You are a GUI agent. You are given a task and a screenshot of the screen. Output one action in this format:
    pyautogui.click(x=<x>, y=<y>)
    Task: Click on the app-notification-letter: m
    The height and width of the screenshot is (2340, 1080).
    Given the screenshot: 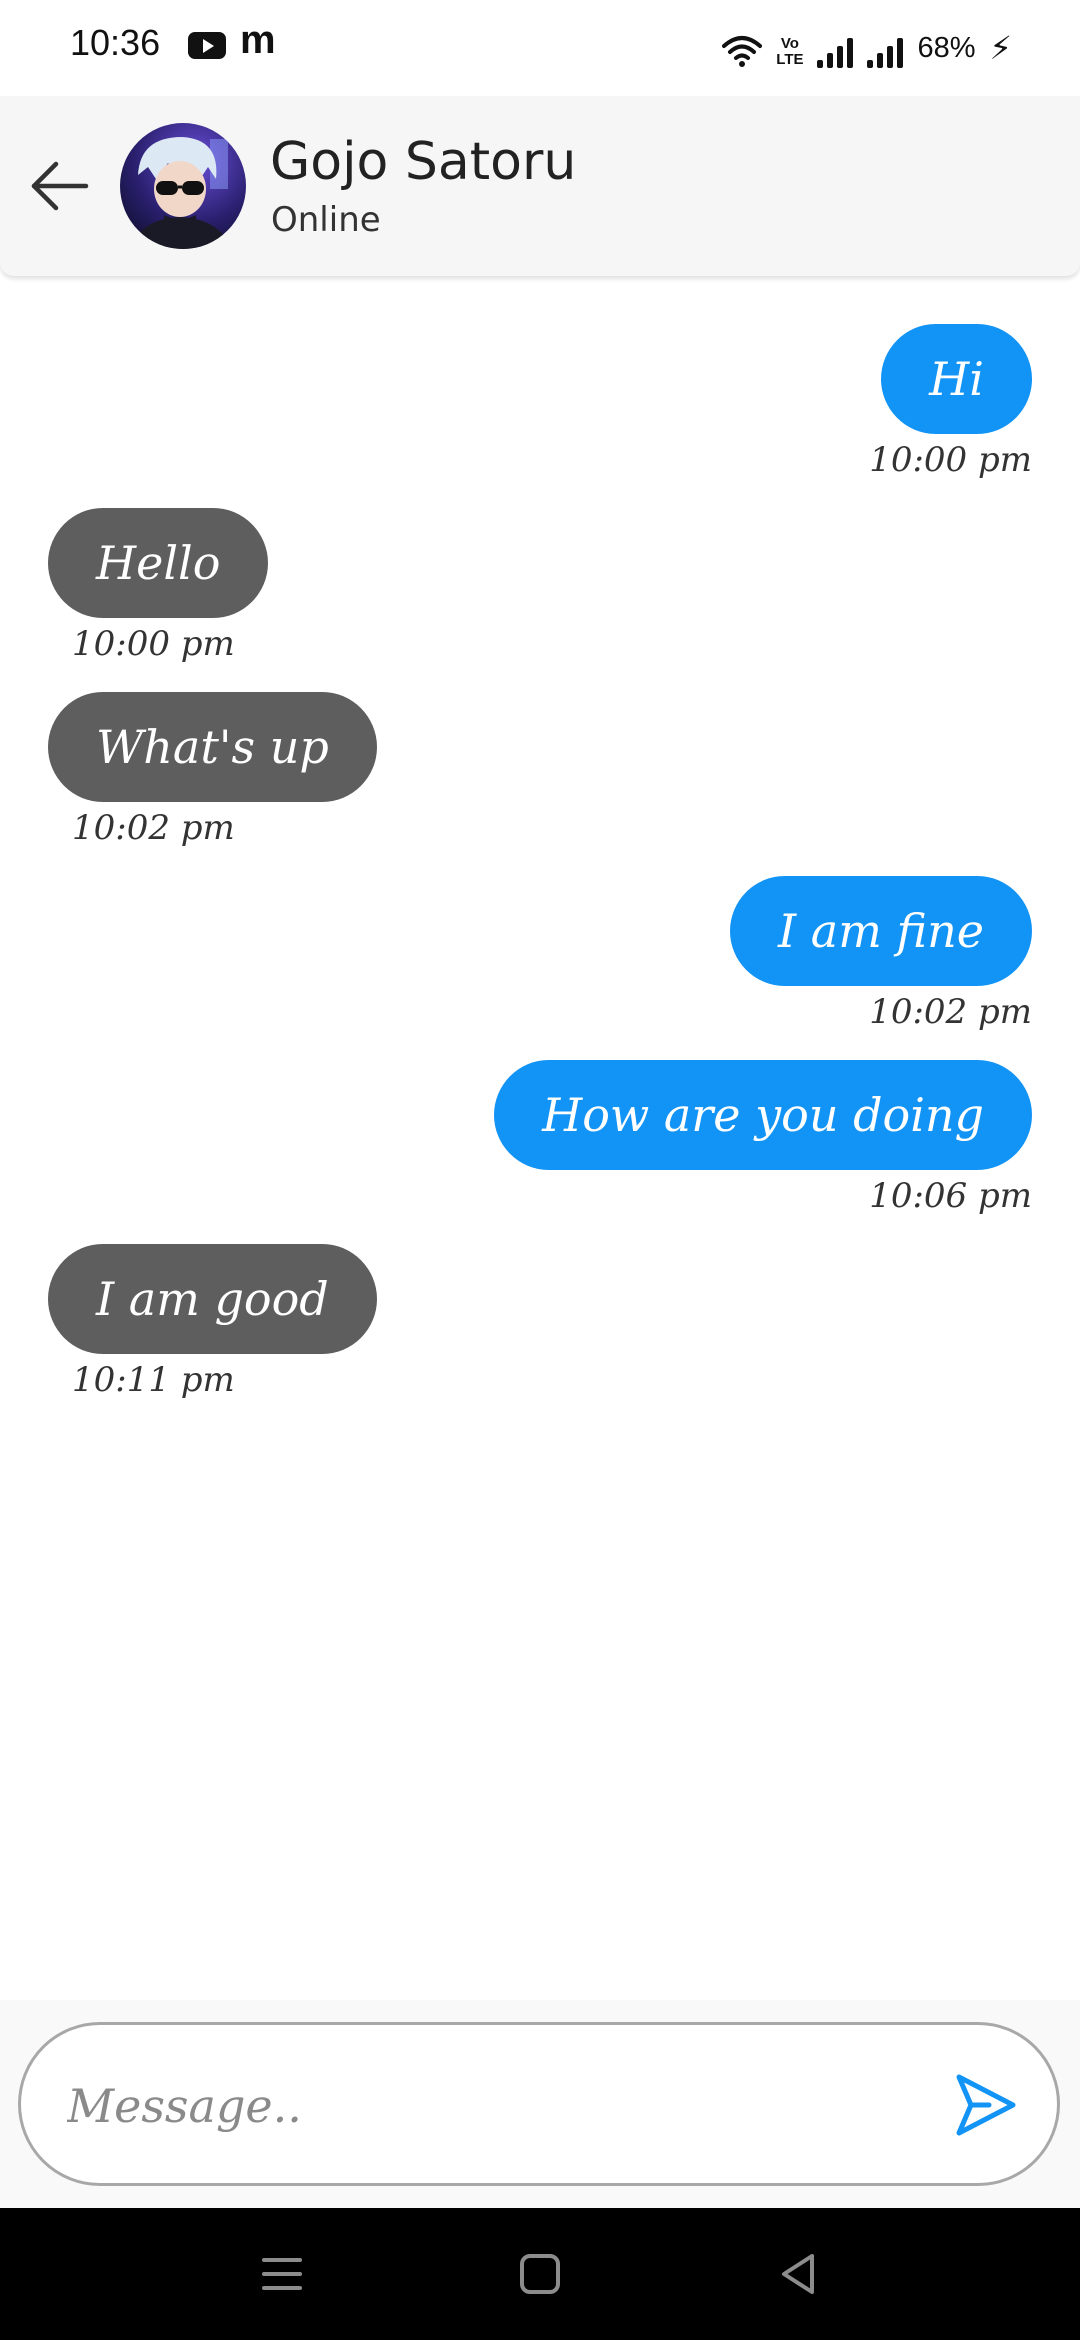 What is the action you would take?
    pyautogui.click(x=258, y=40)
    